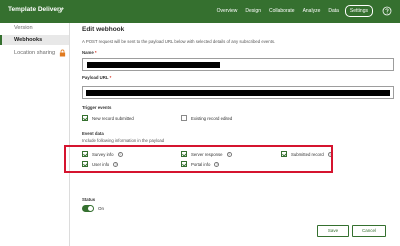  I want to click on save-button: Save, so click(333, 231).